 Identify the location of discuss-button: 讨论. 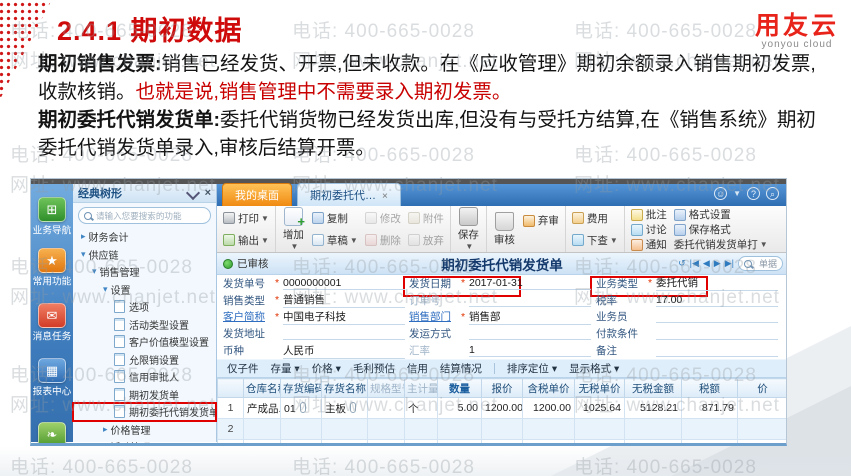
(649, 229).